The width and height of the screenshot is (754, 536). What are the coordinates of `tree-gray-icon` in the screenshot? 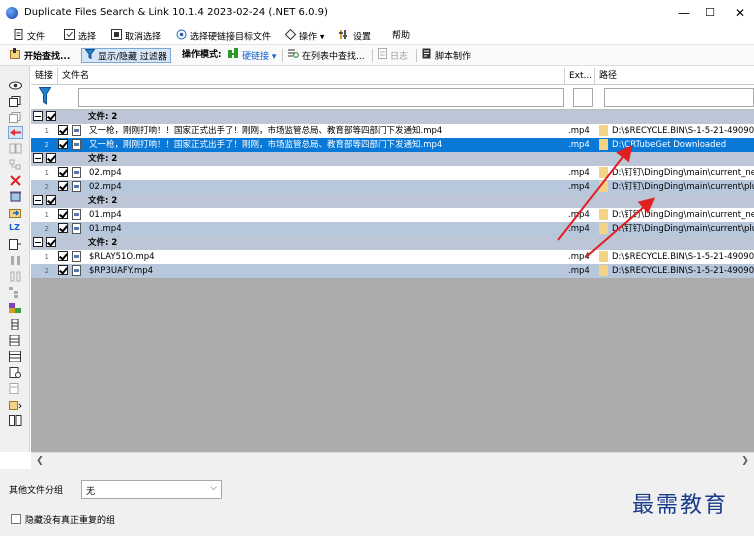 It's located at (15, 164).